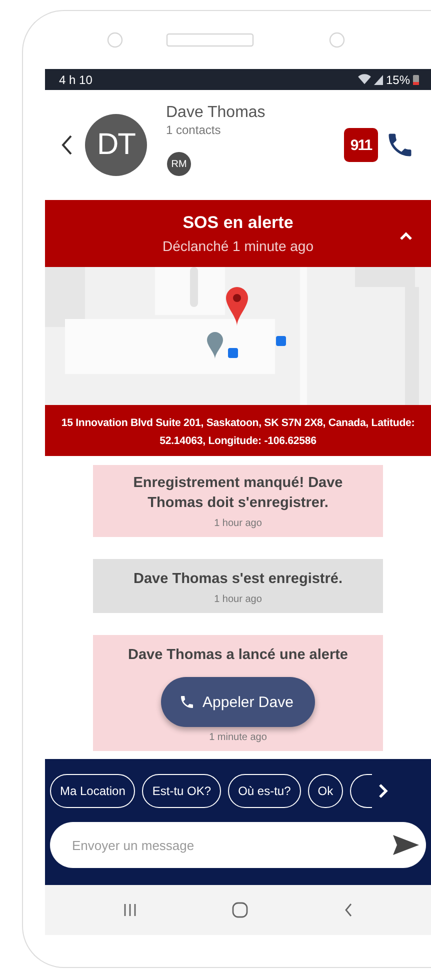  I want to click on quick-reply-chip: Ok, so click(326, 791).